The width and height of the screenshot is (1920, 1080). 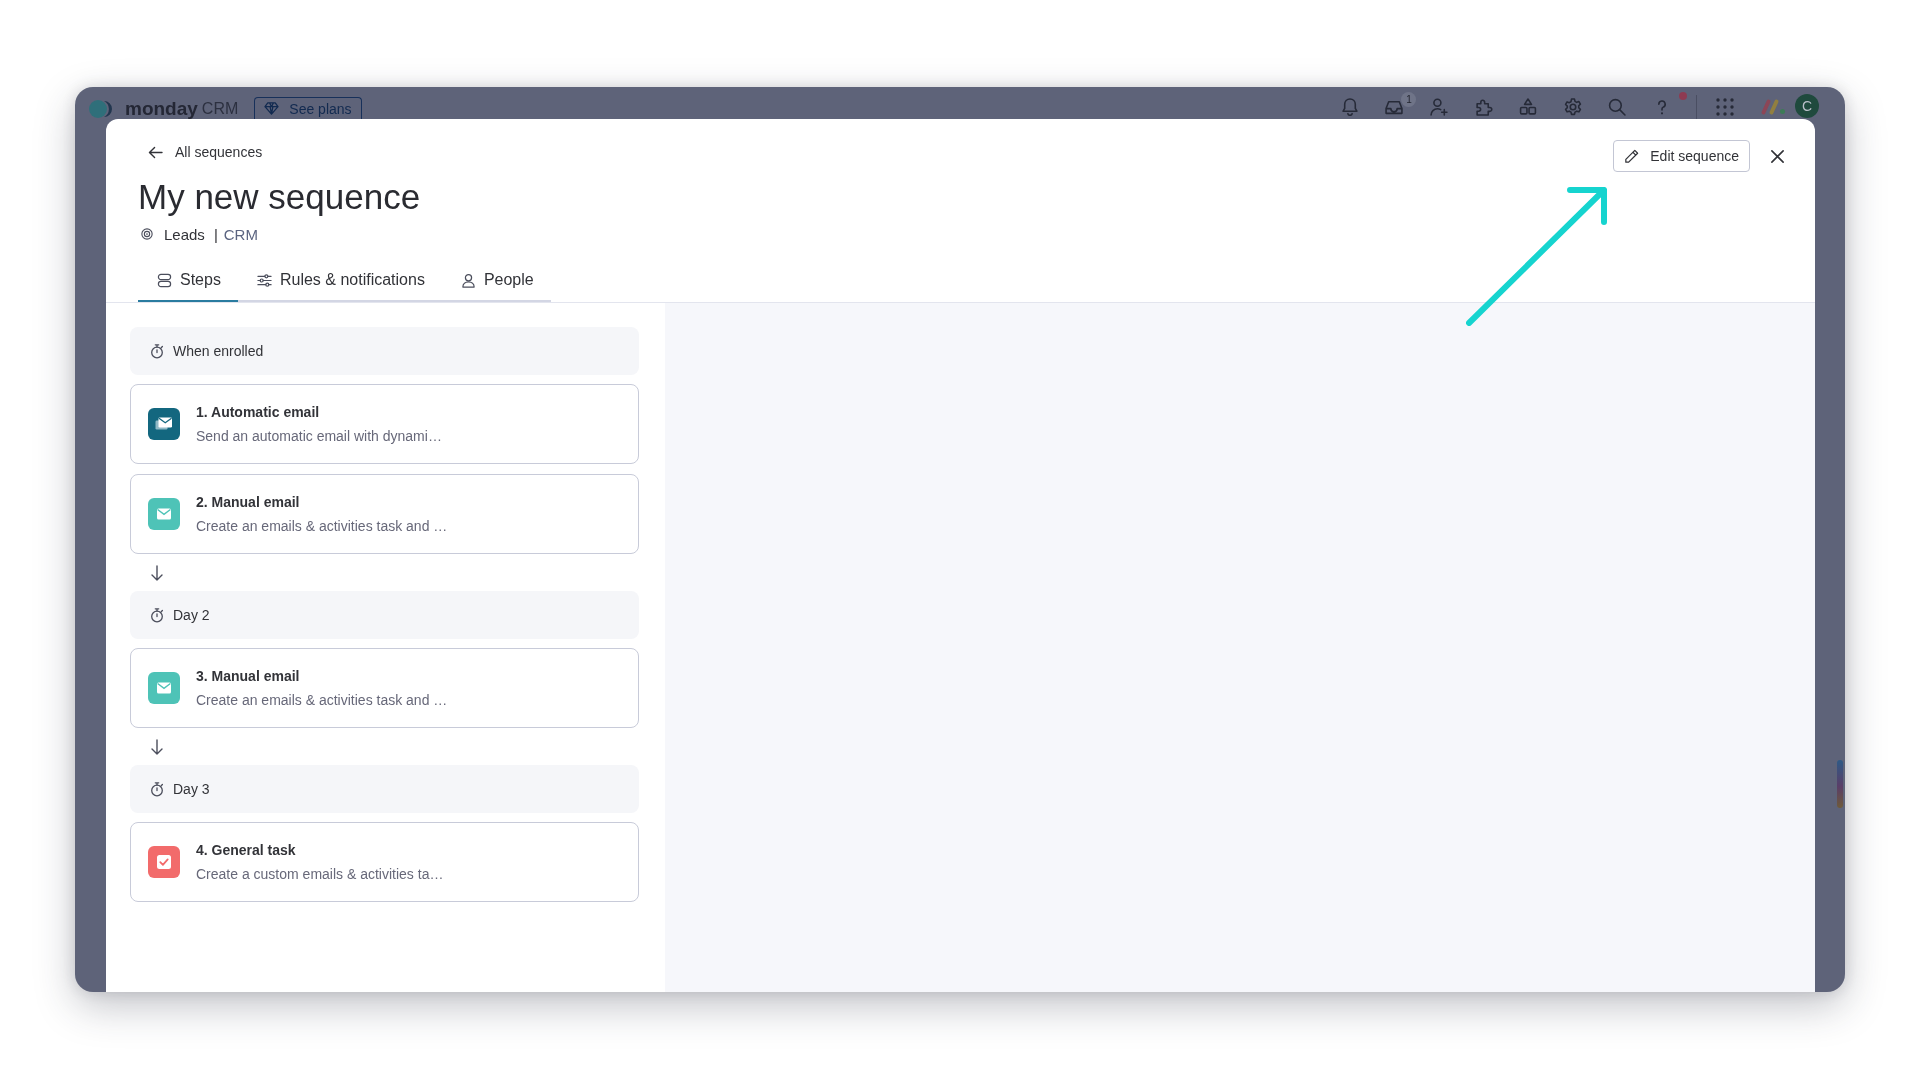 What do you see at coordinates (258, 412) in the screenshot?
I see `step-title: 1. Automatic email` at bounding box center [258, 412].